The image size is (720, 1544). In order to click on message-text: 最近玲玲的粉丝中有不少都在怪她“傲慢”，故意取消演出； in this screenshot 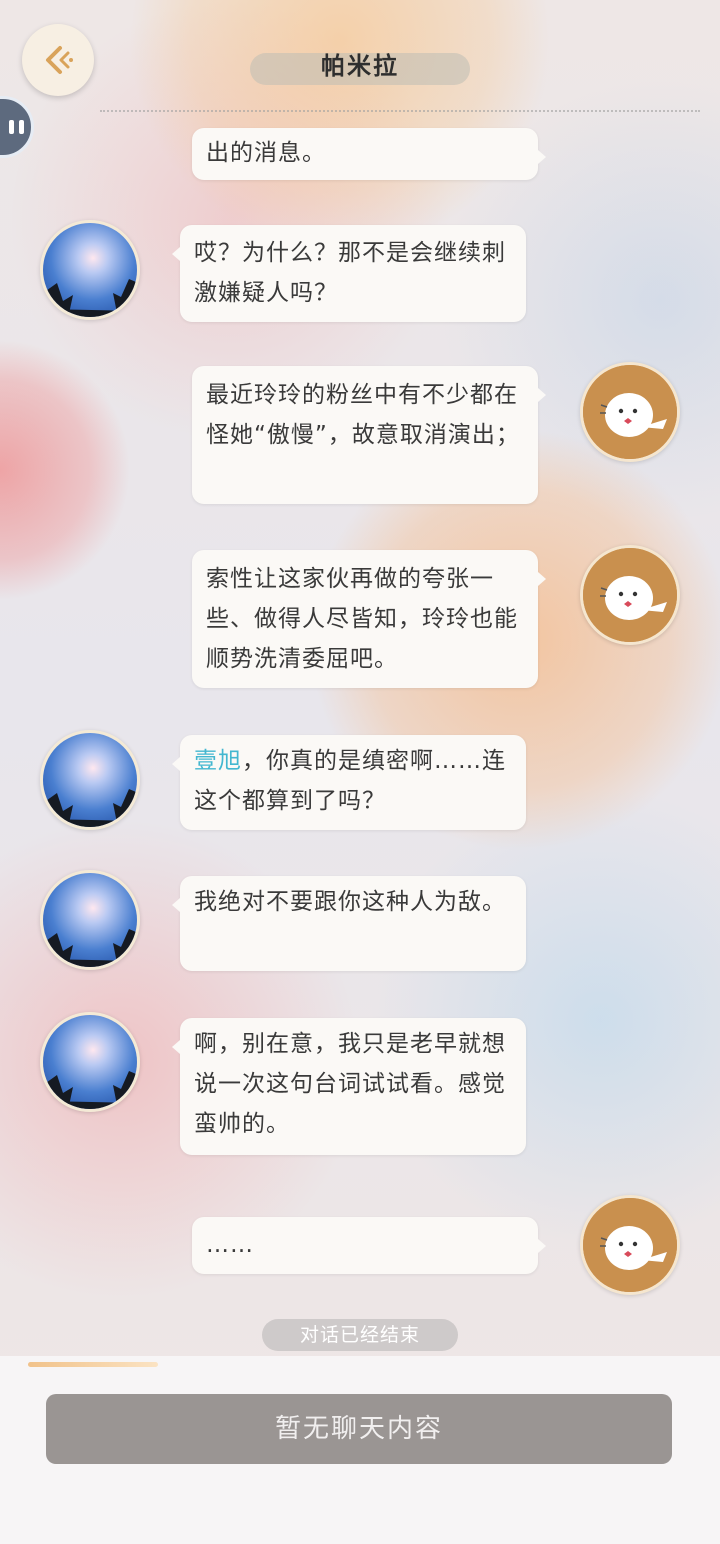, I will do `click(363, 415)`.